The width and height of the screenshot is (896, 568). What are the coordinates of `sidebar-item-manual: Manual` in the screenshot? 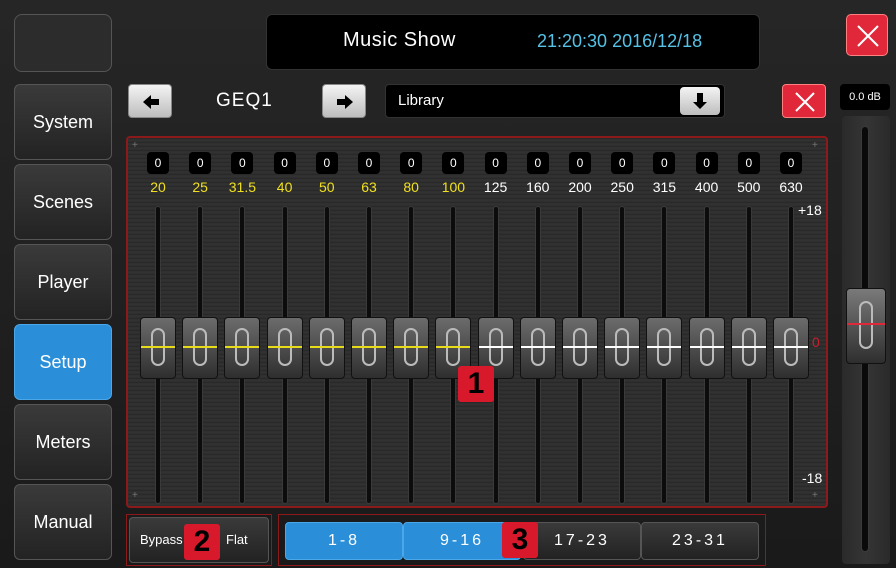 It's located at (63, 522).